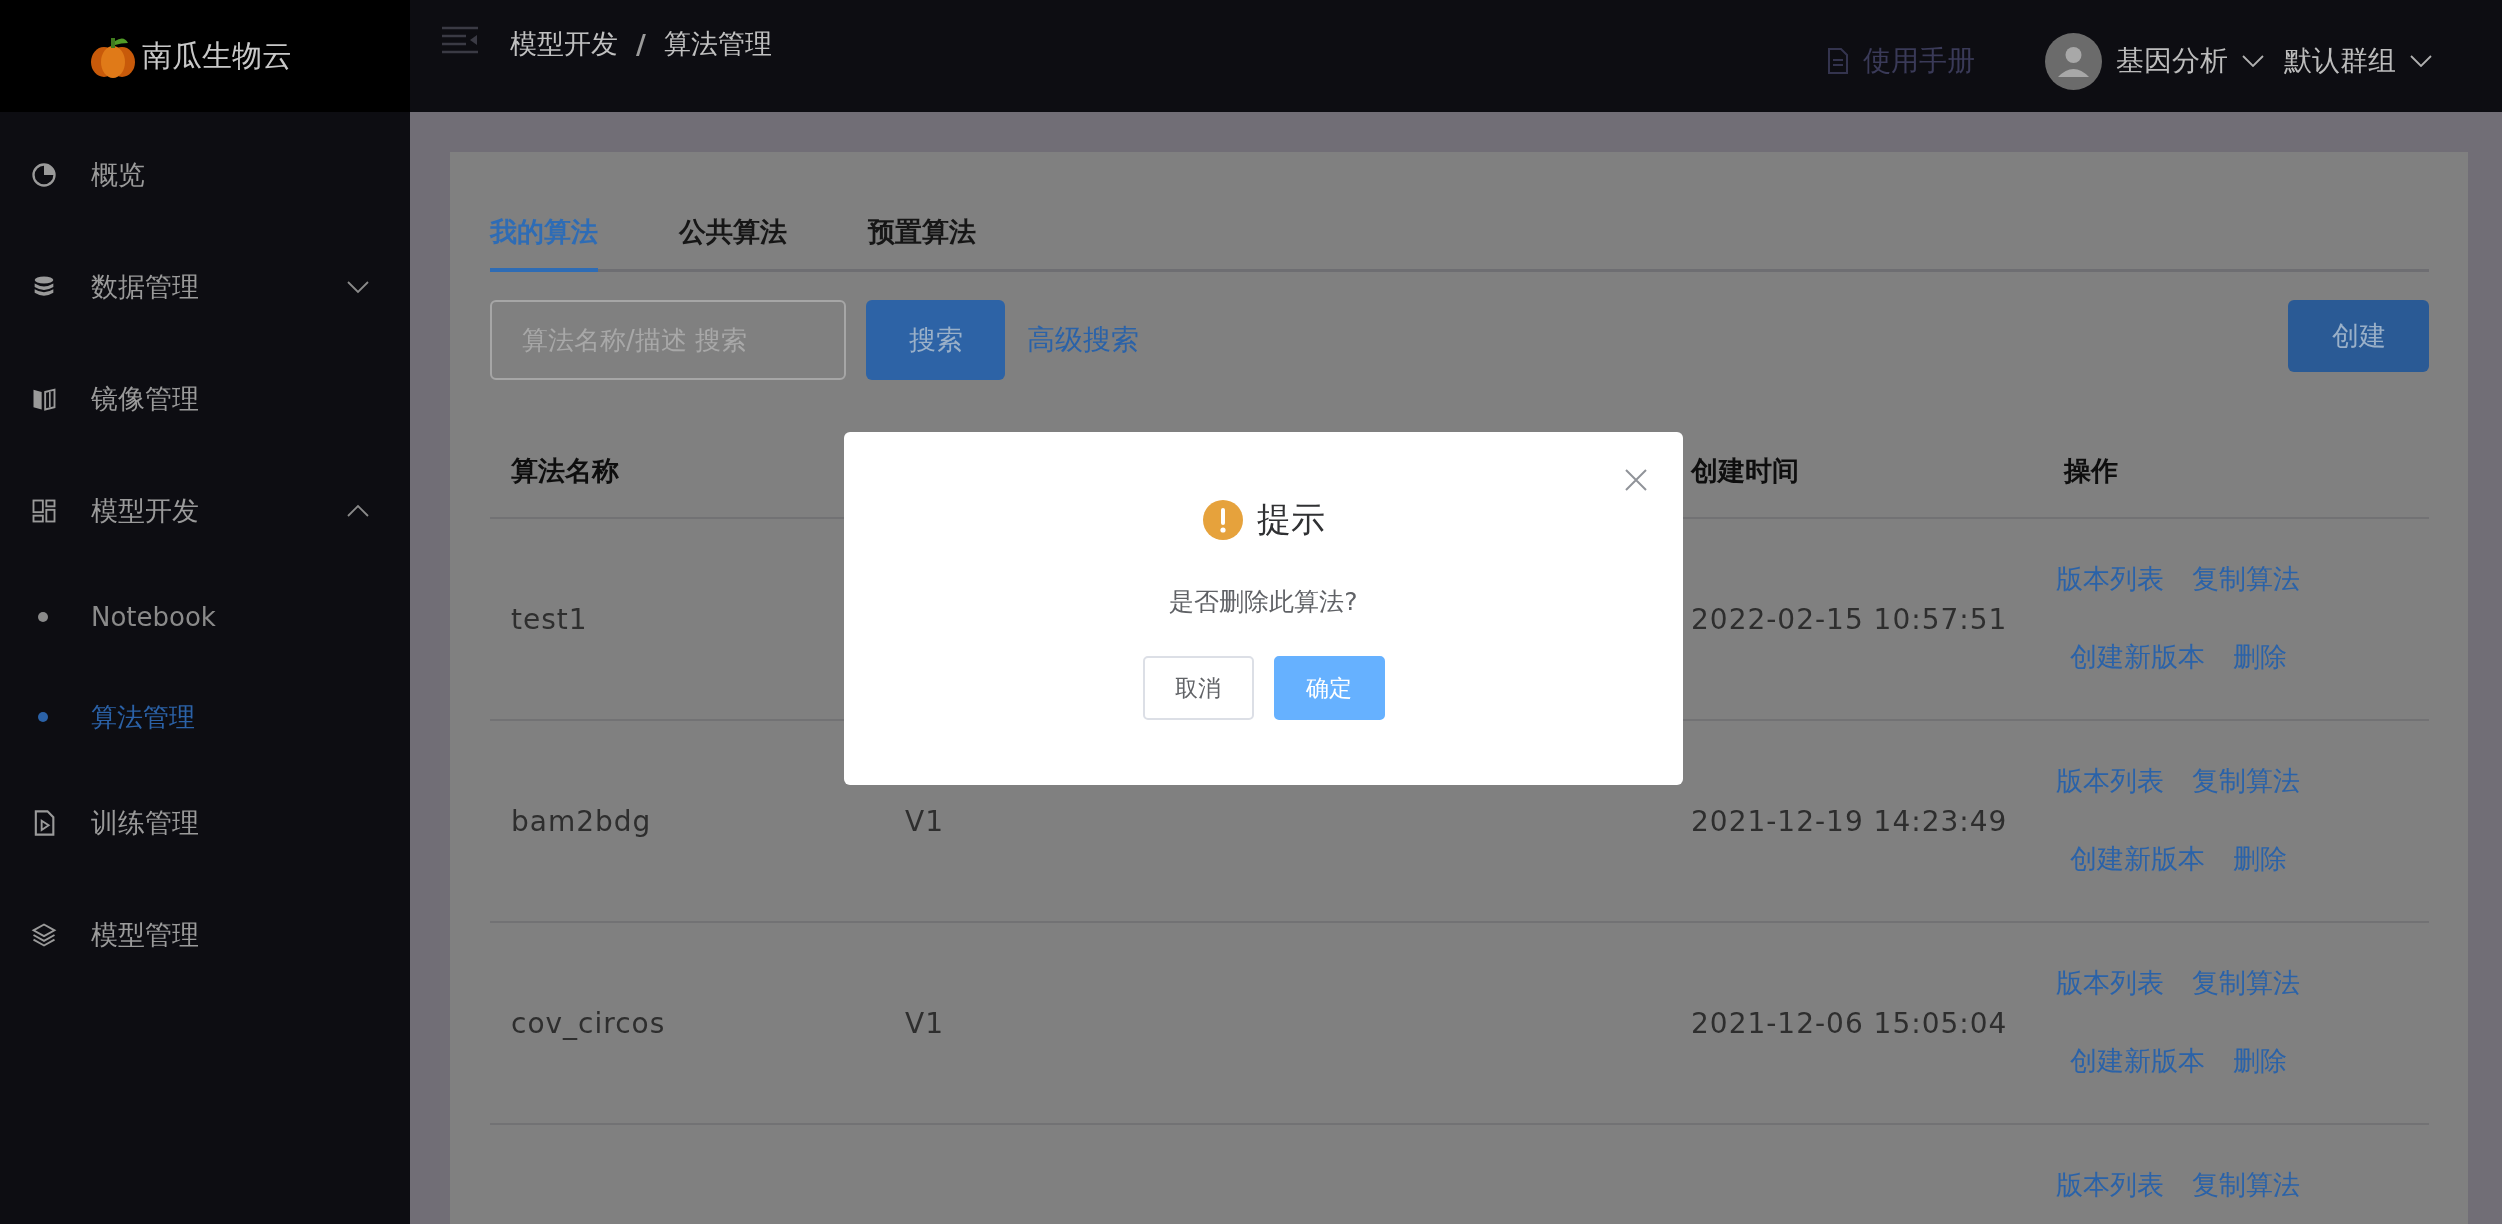  What do you see at coordinates (460, 40) in the screenshot?
I see `menu-icon` at bounding box center [460, 40].